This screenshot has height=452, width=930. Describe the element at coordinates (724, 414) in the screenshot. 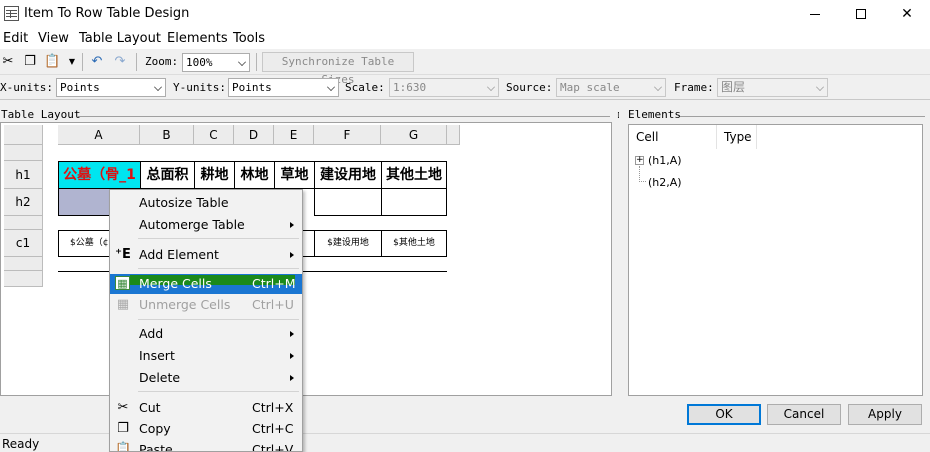

I see `ok-button: OK` at that location.